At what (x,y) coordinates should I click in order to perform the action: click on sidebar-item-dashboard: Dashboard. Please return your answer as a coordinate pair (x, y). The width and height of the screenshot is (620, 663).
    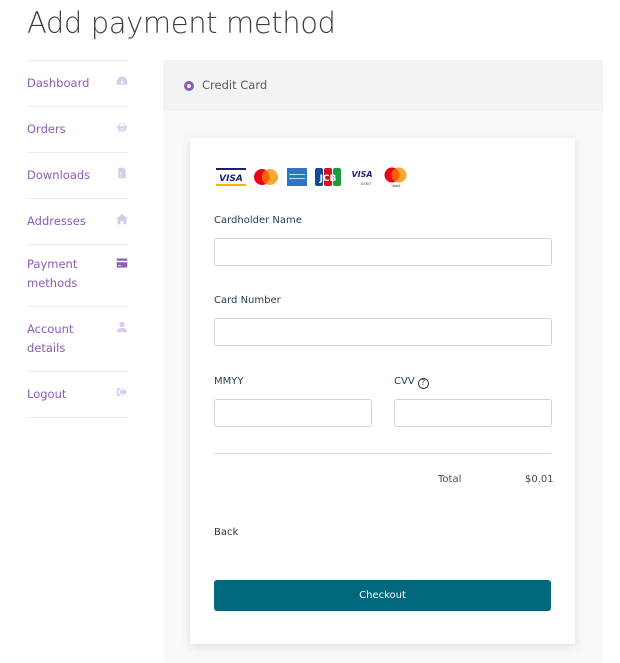
    Looking at the image, I should click on (77, 83).